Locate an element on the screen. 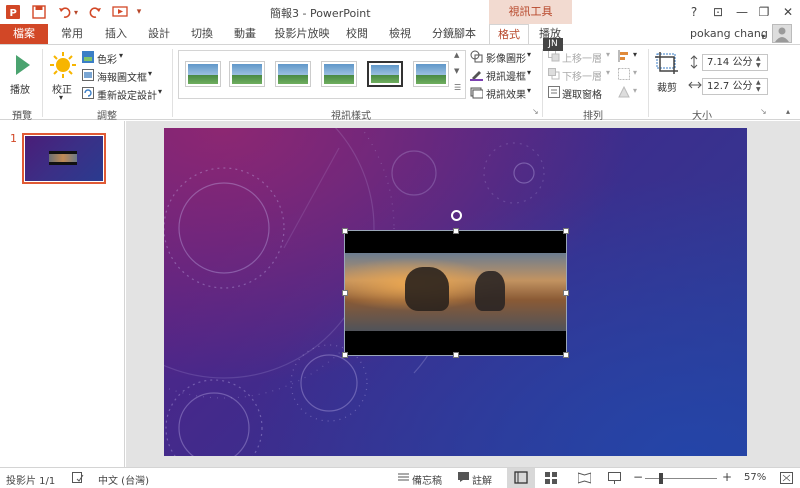 The image size is (800, 488). gallery-more-icon: ☰ is located at coordinates (457, 87).